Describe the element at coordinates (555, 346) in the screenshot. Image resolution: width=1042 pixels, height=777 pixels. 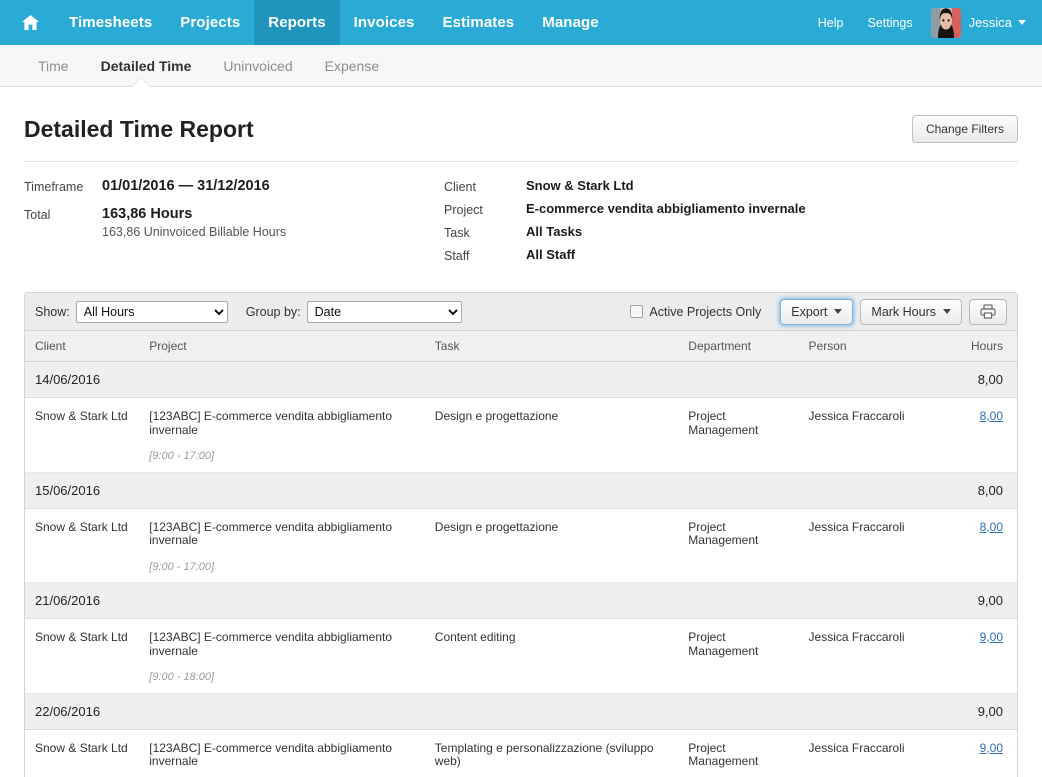
I see `column-header-task: Task` at that location.